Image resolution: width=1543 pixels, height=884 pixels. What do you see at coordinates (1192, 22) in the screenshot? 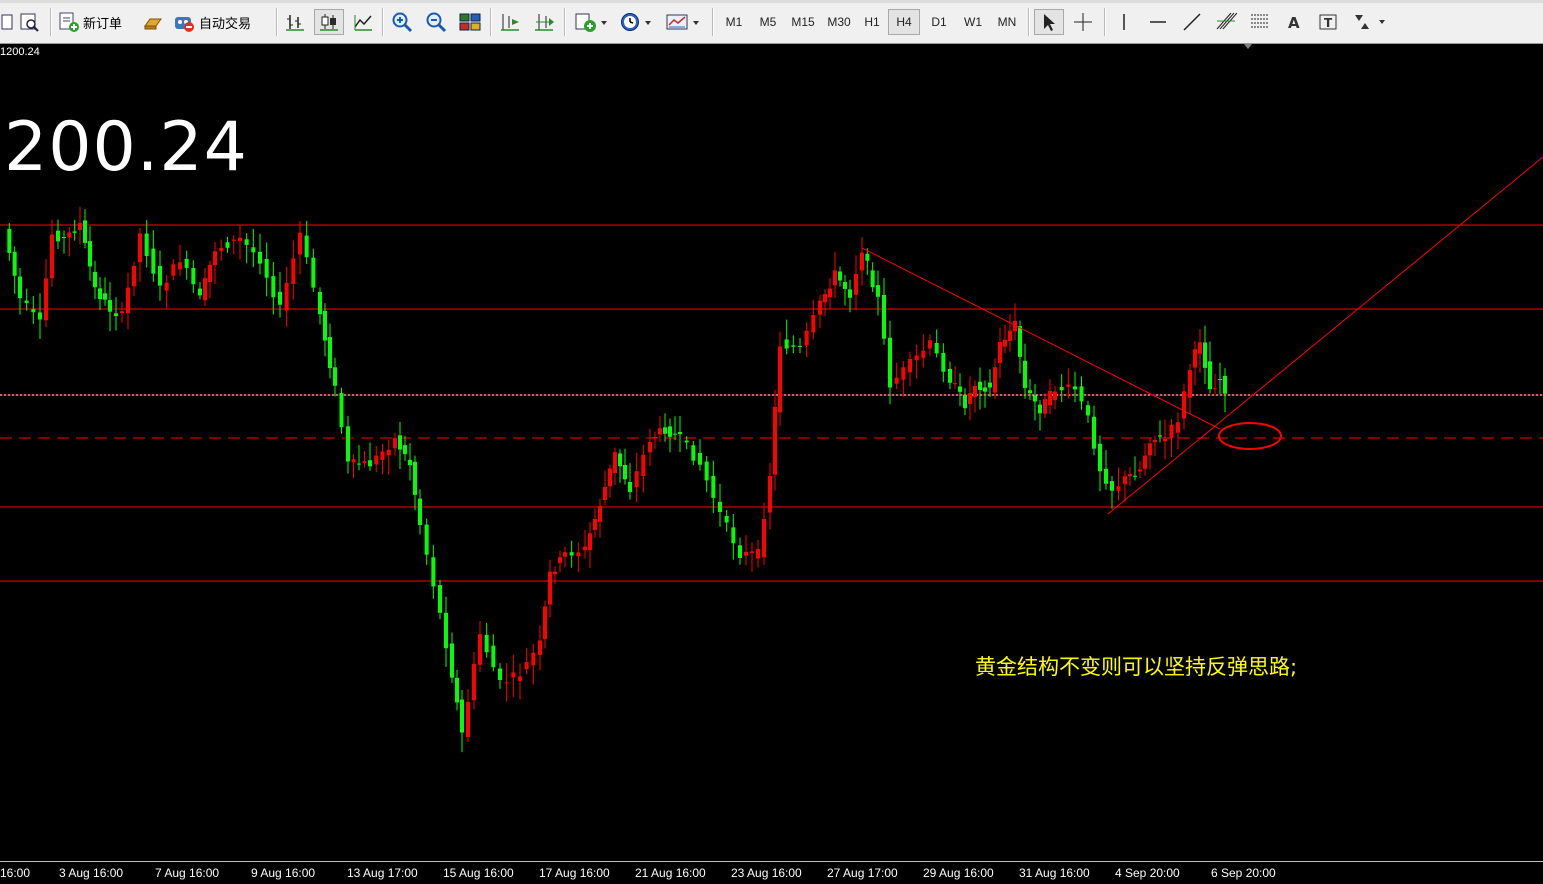
I see `trendline-icon` at bounding box center [1192, 22].